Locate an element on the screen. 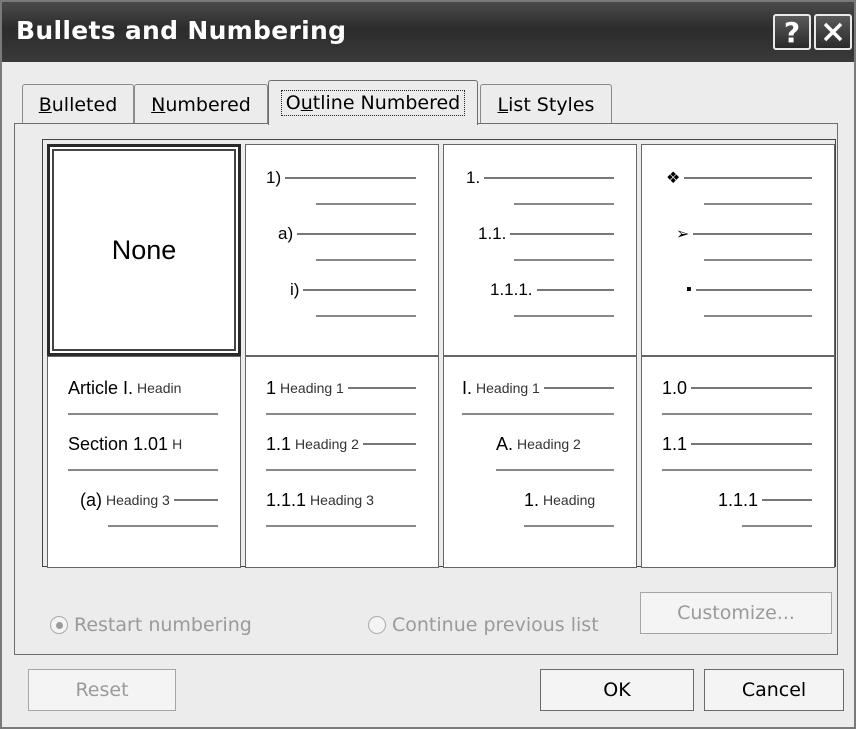 The height and width of the screenshot is (729, 856). style-row: 1) is located at coordinates (341, 178).